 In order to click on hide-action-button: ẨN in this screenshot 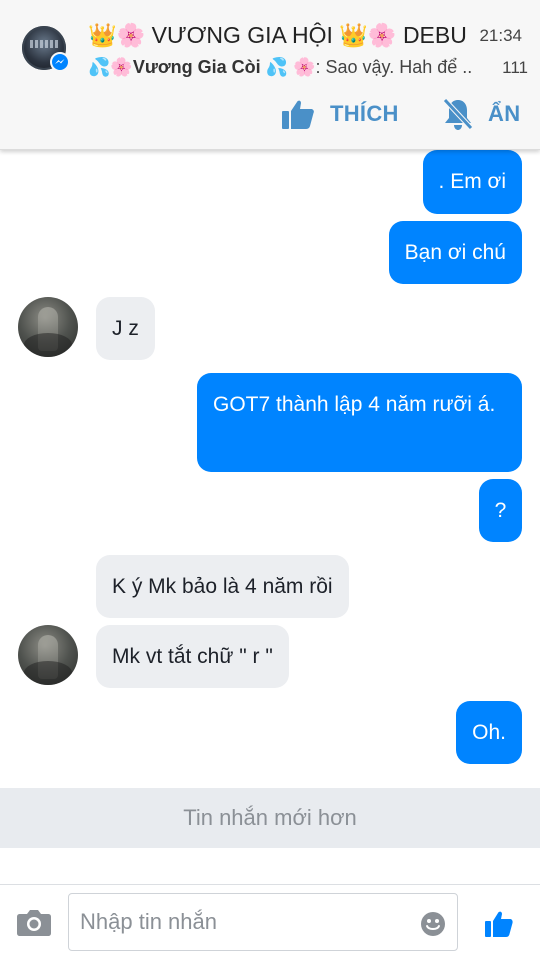, I will do `click(481, 114)`.